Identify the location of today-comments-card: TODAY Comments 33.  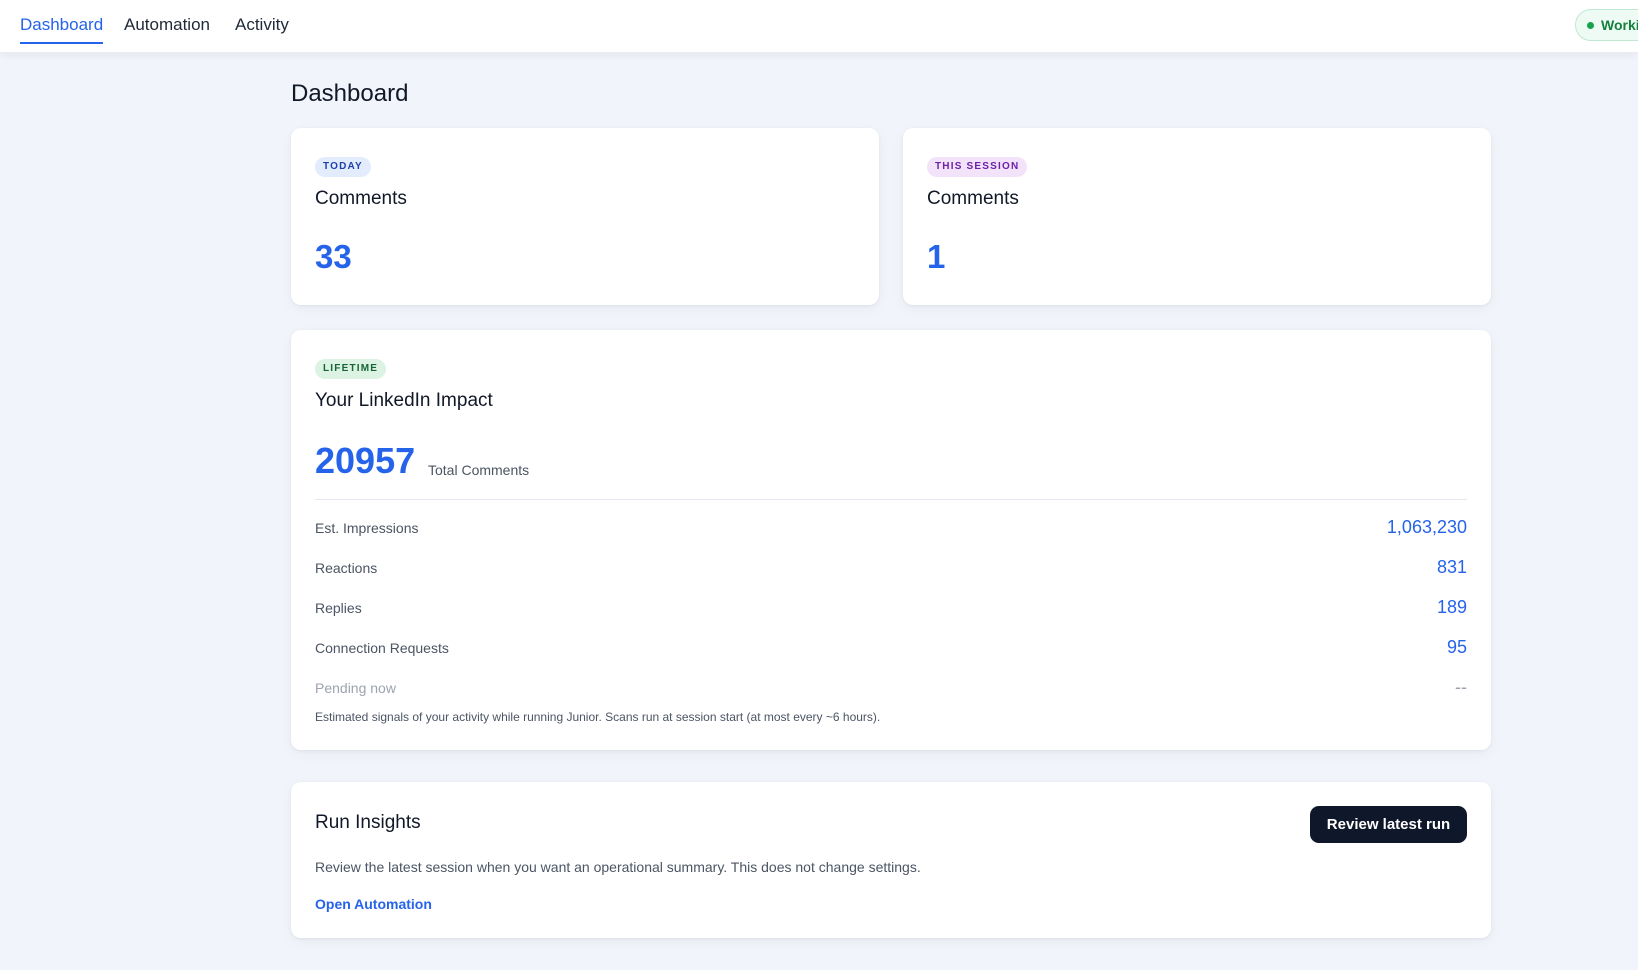
(585, 216).